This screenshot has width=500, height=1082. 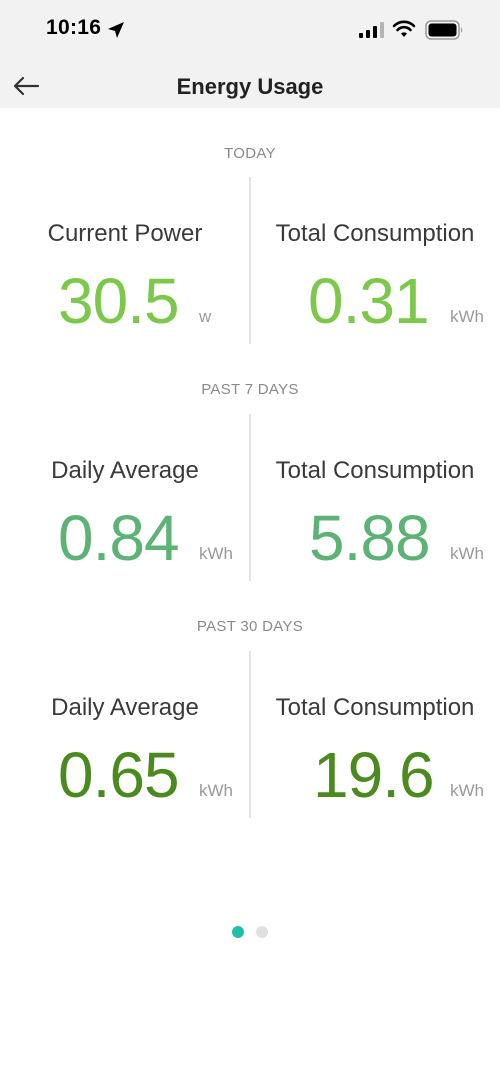 I want to click on metric-title: Current Power, so click(x=125, y=233).